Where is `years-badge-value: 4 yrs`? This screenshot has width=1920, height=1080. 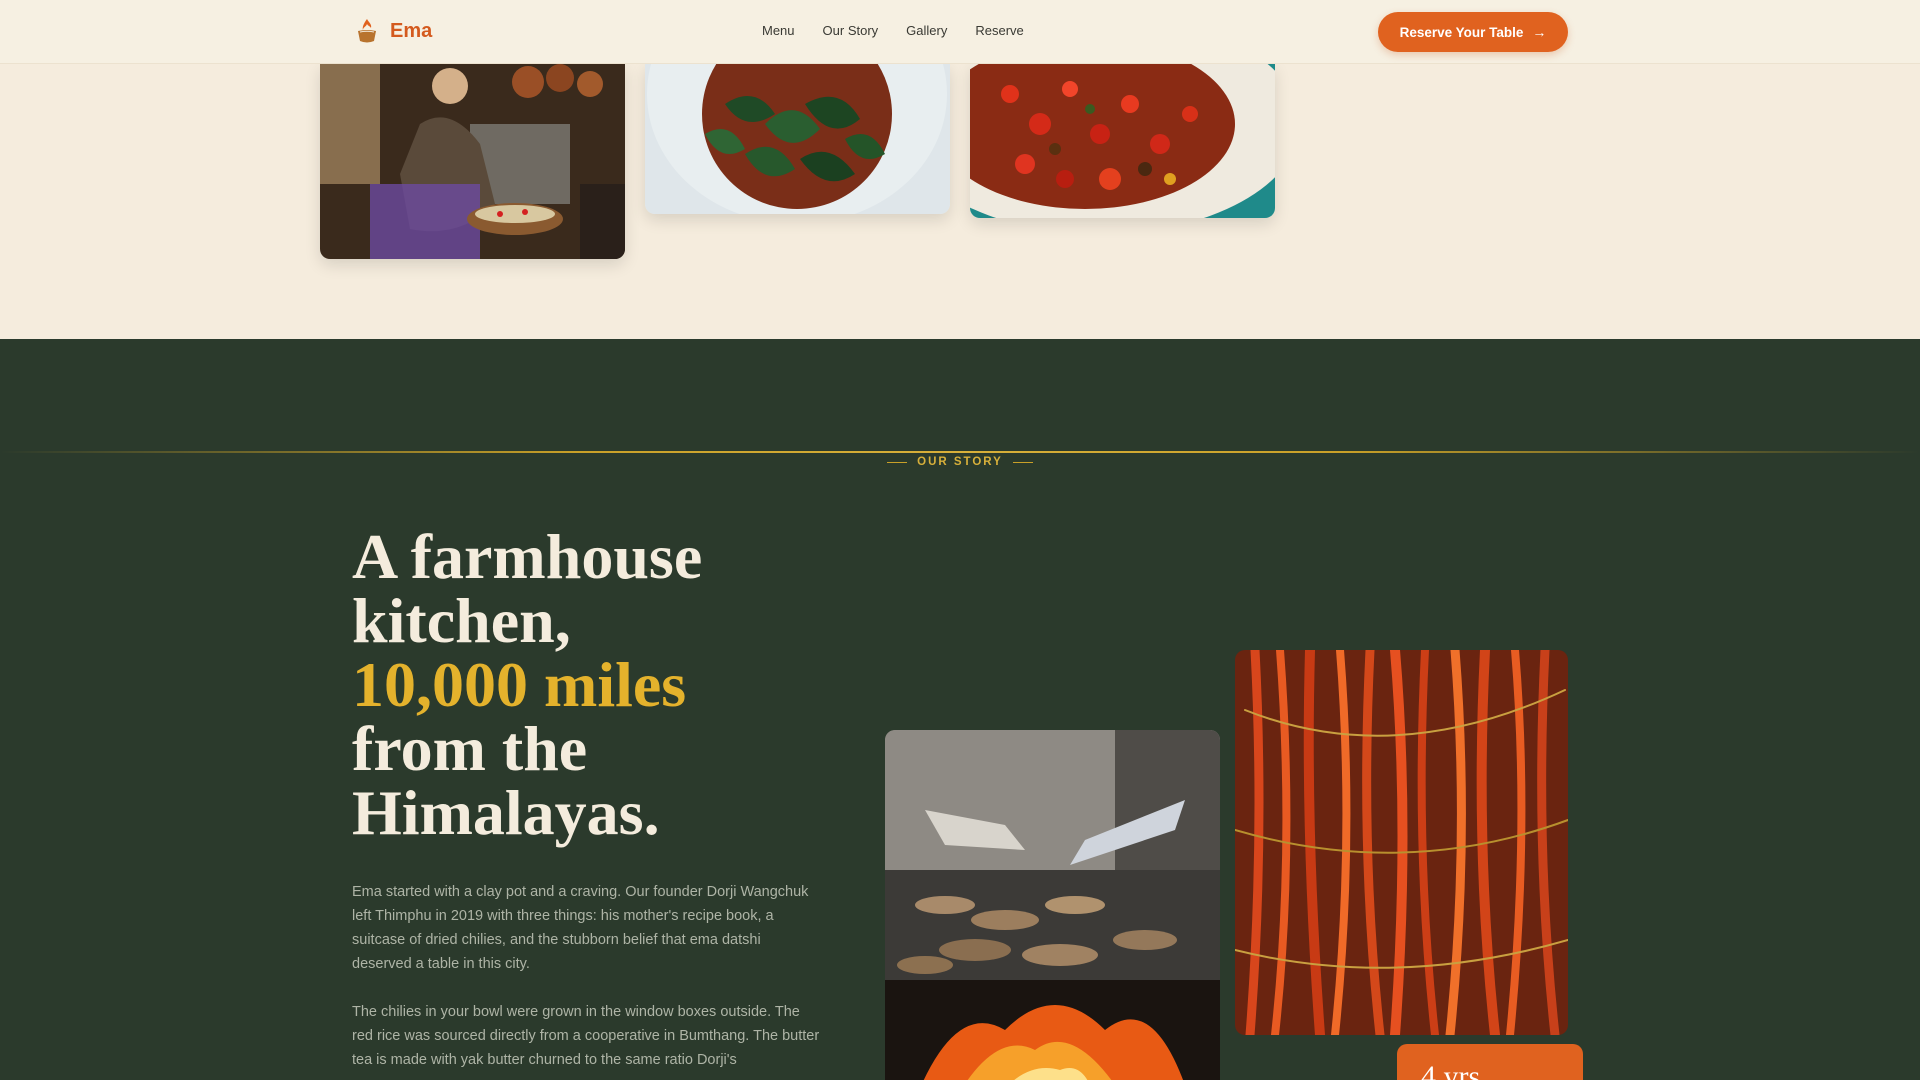 years-badge-value: 4 yrs is located at coordinates (1451, 1070).